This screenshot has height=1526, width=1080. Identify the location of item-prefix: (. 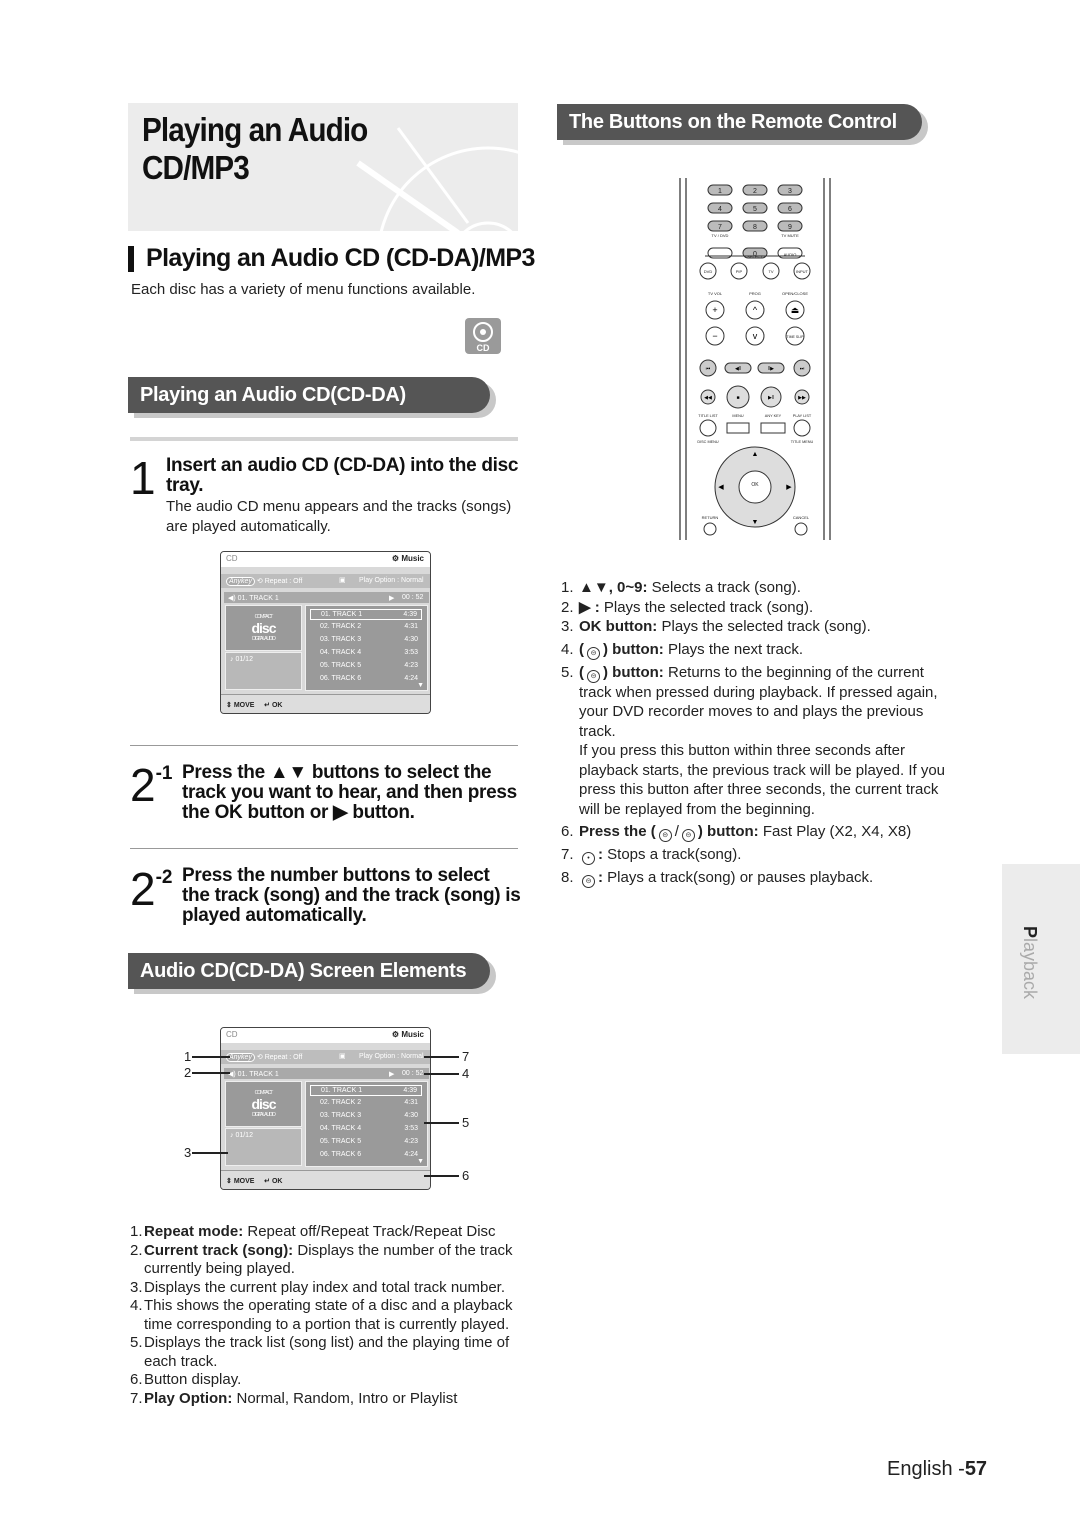
(581, 672).